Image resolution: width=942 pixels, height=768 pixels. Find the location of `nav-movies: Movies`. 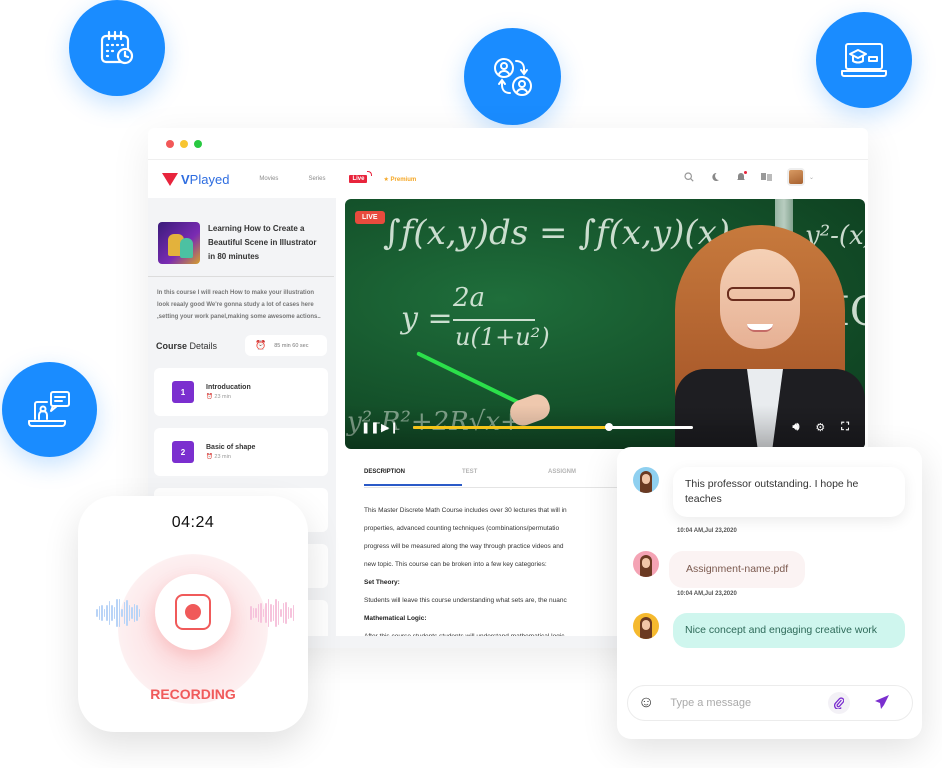

nav-movies: Movies is located at coordinates (268, 179).